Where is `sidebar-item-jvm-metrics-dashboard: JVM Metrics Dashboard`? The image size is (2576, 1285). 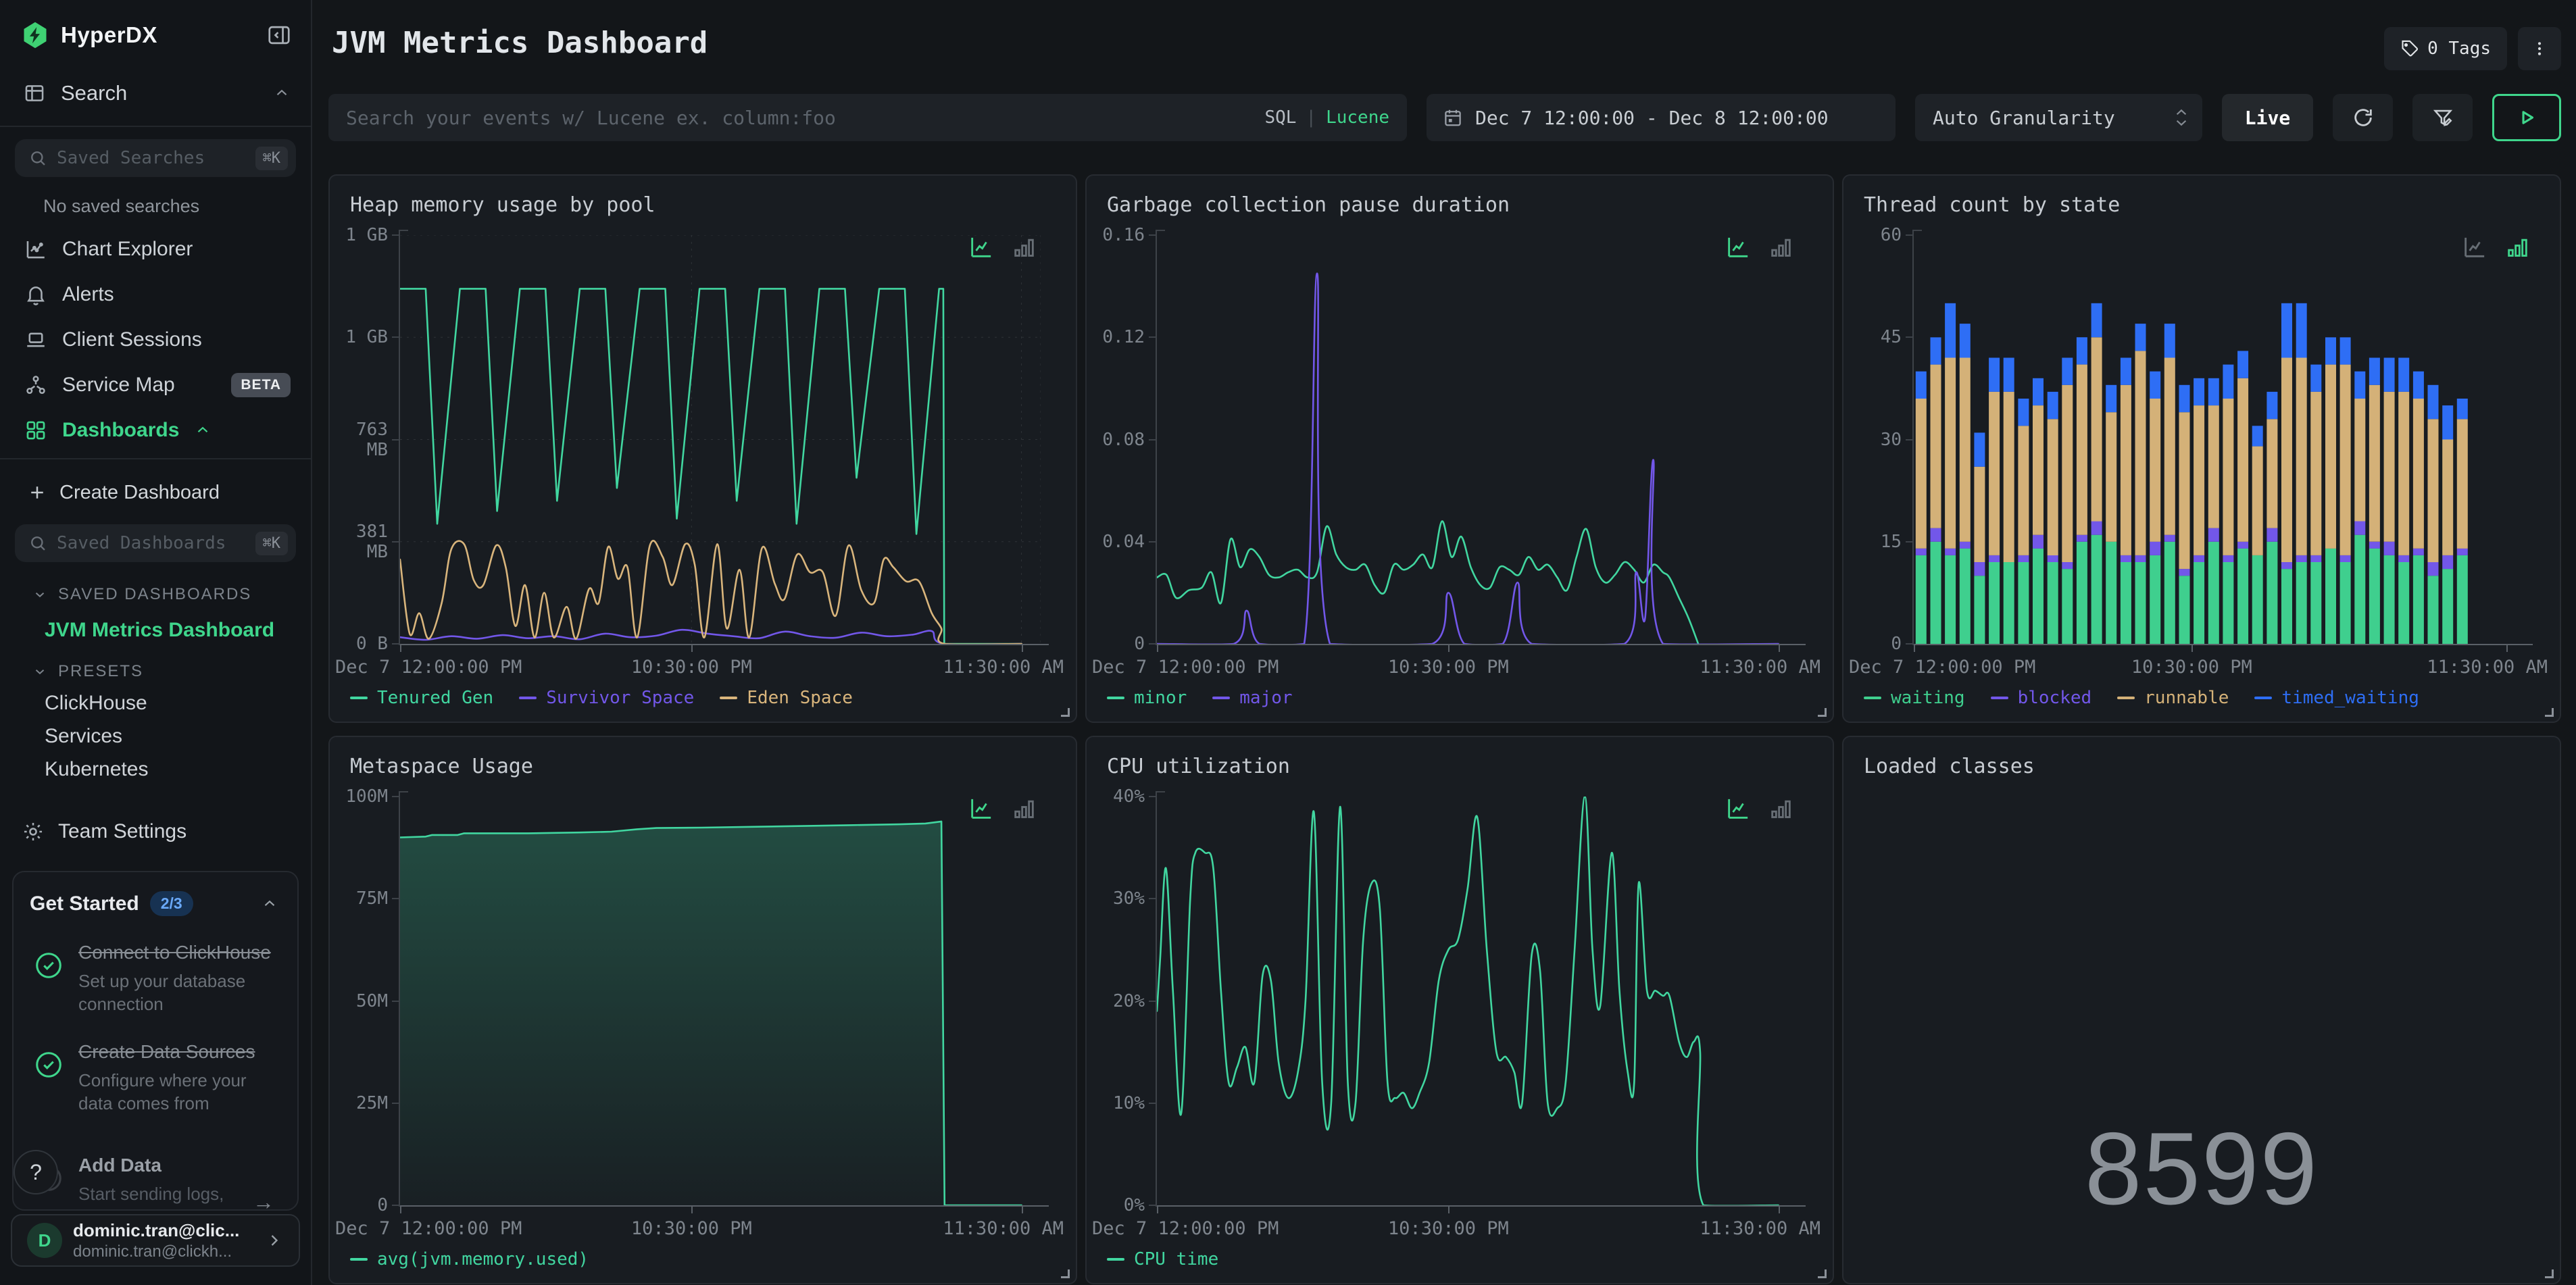 sidebar-item-jvm-metrics-dashboard: JVM Metrics Dashboard is located at coordinates (155, 630).